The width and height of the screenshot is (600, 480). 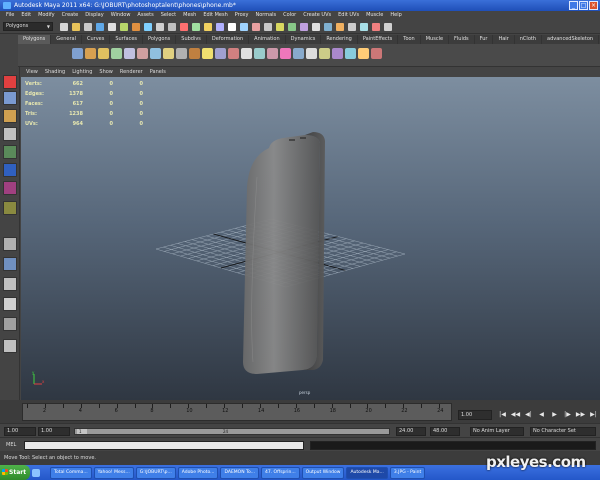 What do you see at coordinates (168, 15) in the screenshot?
I see `menu-select: Select` at bounding box center [168, 15].